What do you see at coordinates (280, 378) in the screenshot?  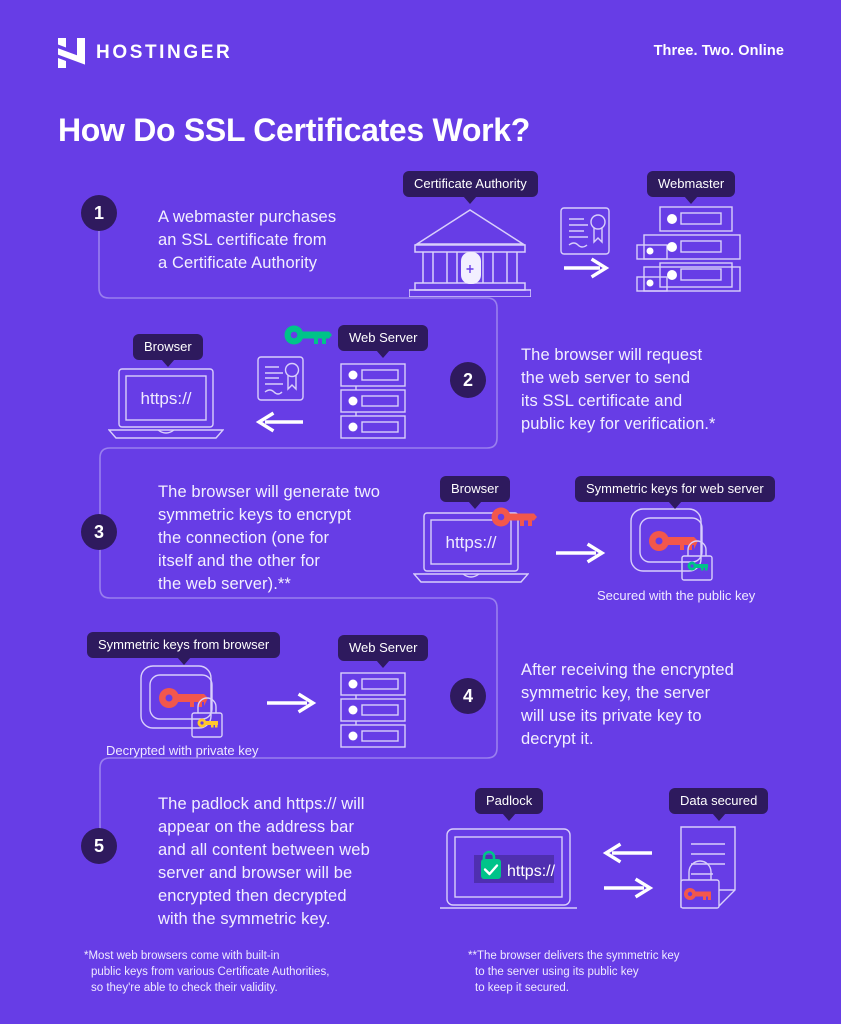 I see `certificate-icon-step2` at bounding box center [280, 378].